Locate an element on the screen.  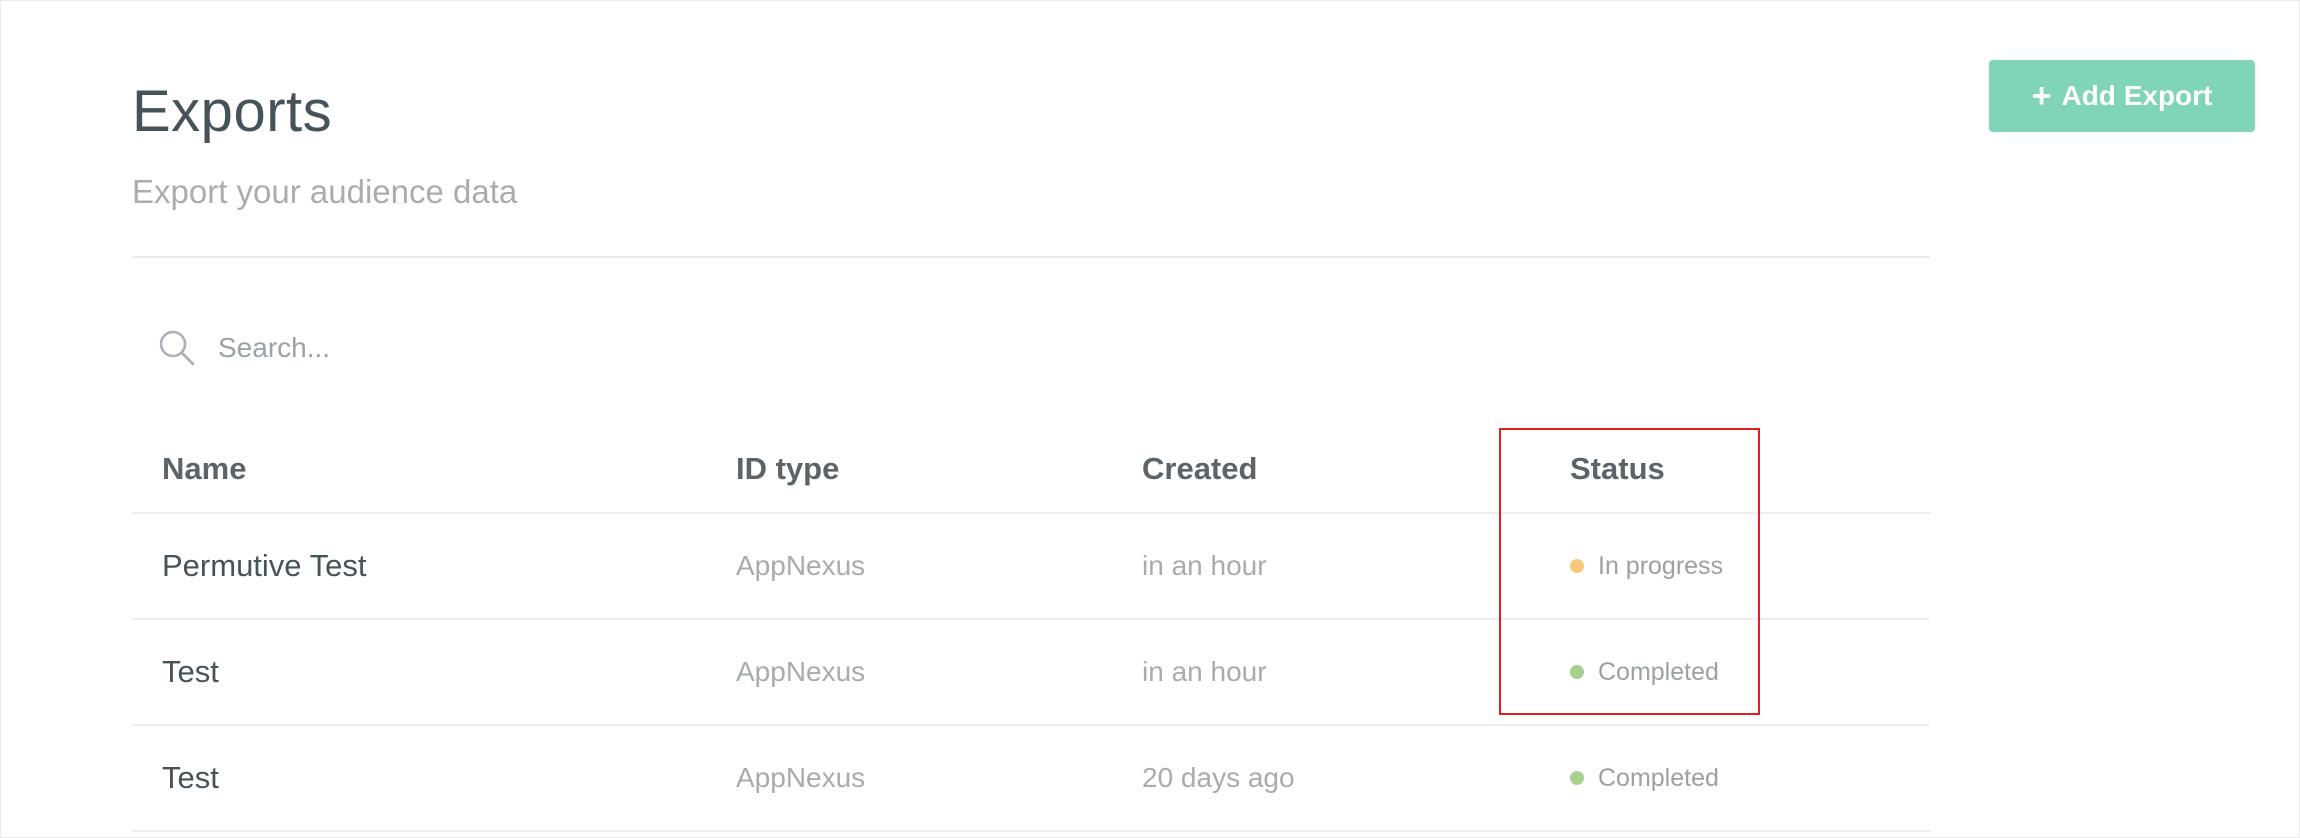
search-icon is located at coordinates (177, 348).